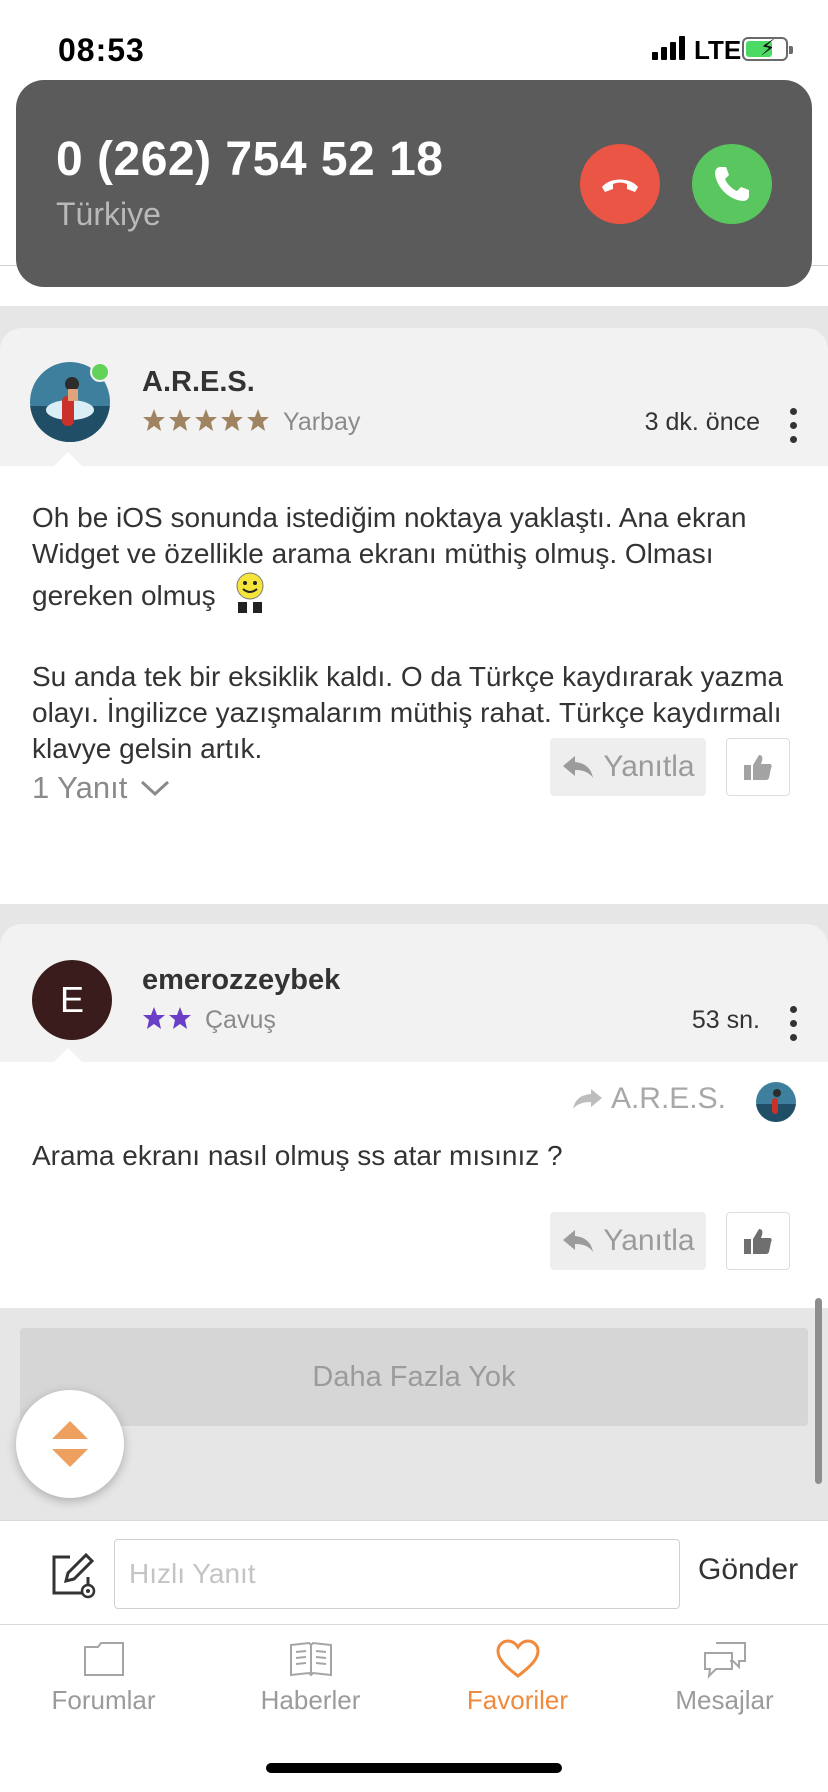 This screenshot has width=828, height=1792. What do you see at coordinates (80, 787) in the screenshot?
I see `replies-count: 1 Yanıt` at bounding box center [80, 787].